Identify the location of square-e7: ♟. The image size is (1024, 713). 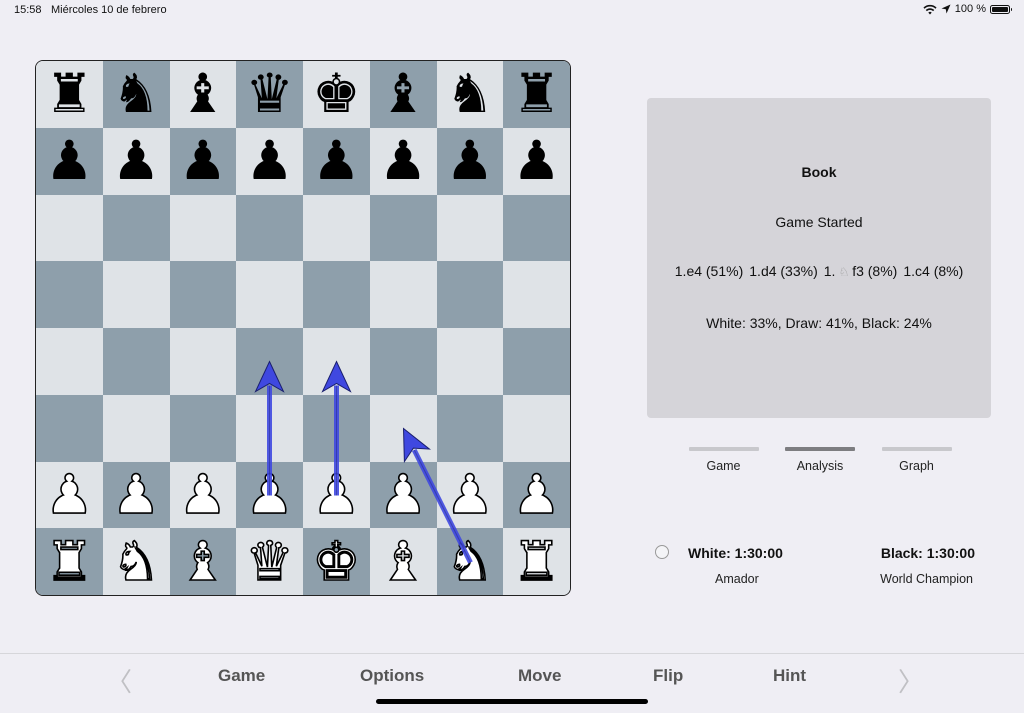
(336, 161).